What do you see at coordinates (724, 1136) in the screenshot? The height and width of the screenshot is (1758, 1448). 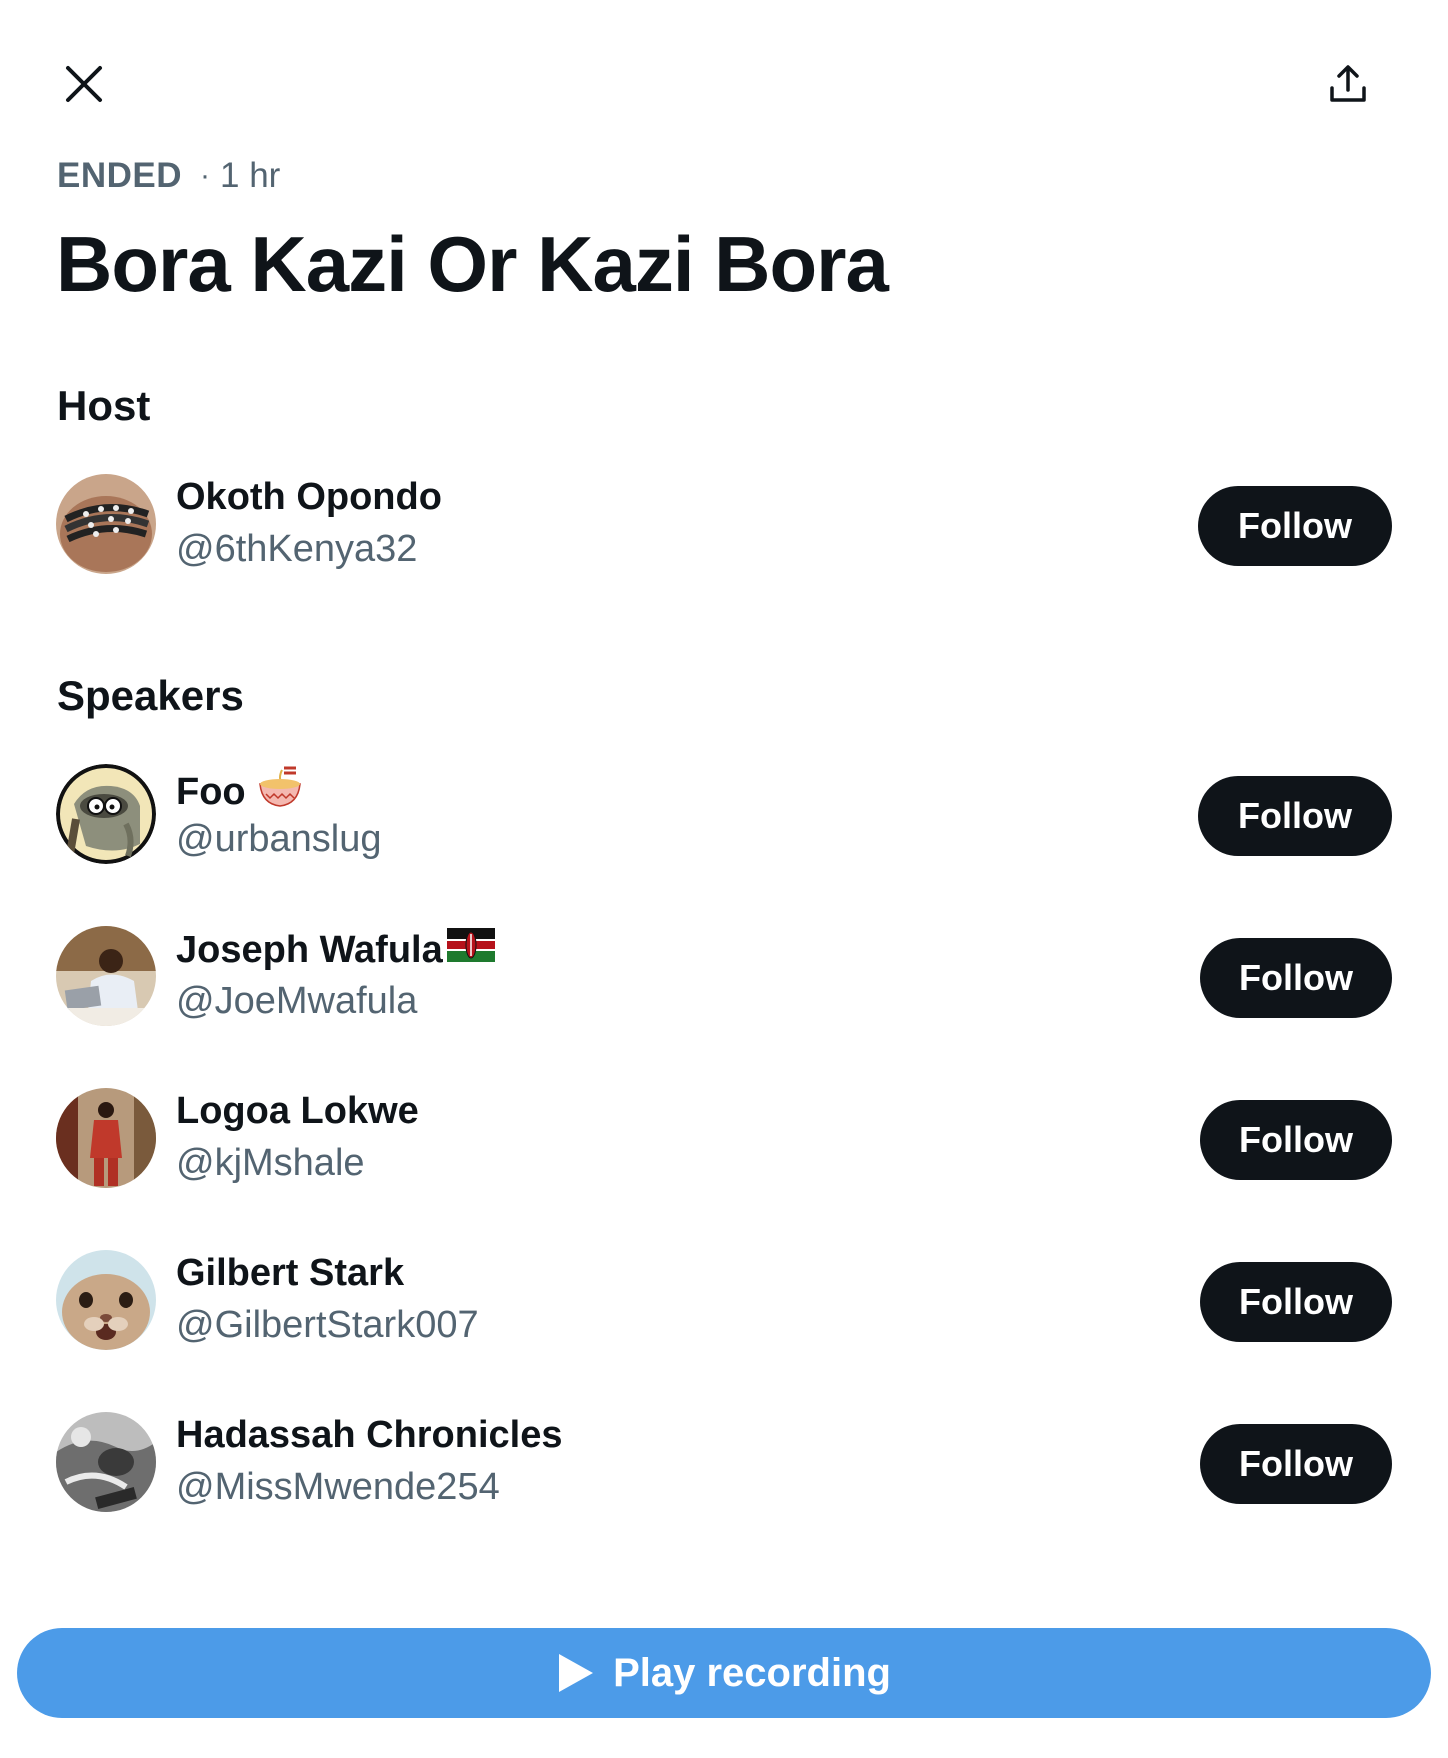 I see `speaker-row: Logoa Lokwe @kjMshale Follow` at bounding box center [724, 1136].